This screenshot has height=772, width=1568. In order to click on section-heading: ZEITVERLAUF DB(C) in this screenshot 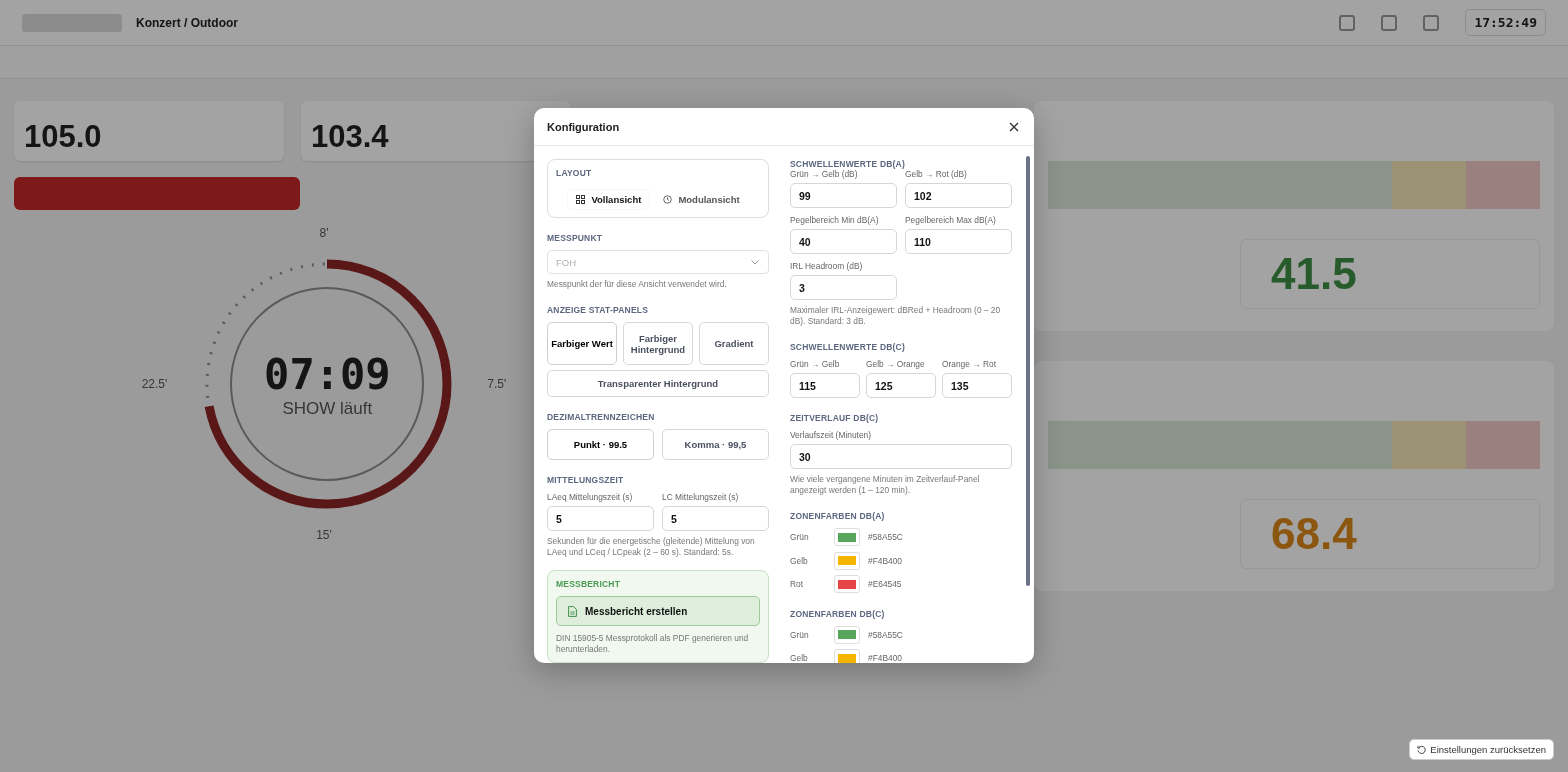, I will do `click(835, 418)`.